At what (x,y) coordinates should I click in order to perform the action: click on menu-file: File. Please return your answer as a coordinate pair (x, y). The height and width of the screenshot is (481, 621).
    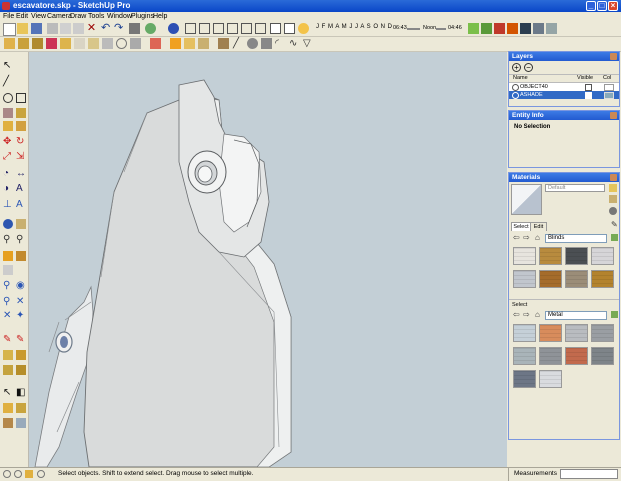
    Looking at the image, I should click on (8, 16).